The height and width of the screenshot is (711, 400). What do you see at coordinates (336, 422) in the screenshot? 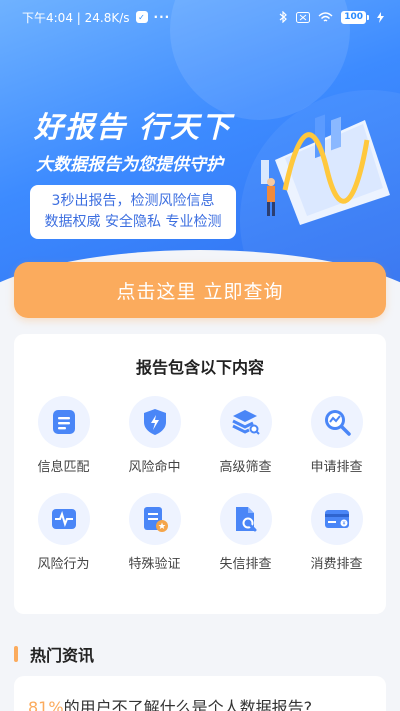
I see `chart-search-icon` at bounding box center [336, 422].